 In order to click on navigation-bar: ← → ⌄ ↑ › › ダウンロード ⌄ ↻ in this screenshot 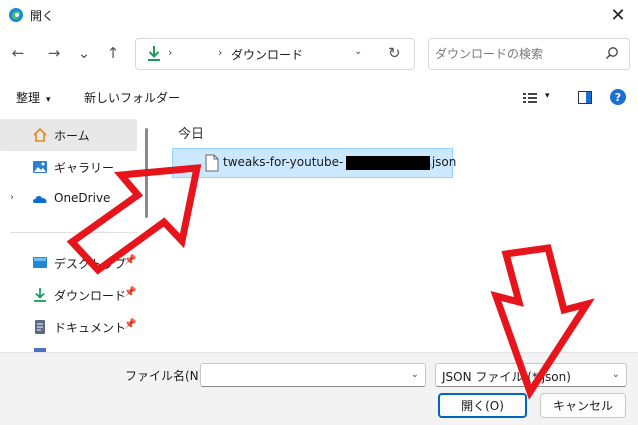, I will do `click(319, 53)`.